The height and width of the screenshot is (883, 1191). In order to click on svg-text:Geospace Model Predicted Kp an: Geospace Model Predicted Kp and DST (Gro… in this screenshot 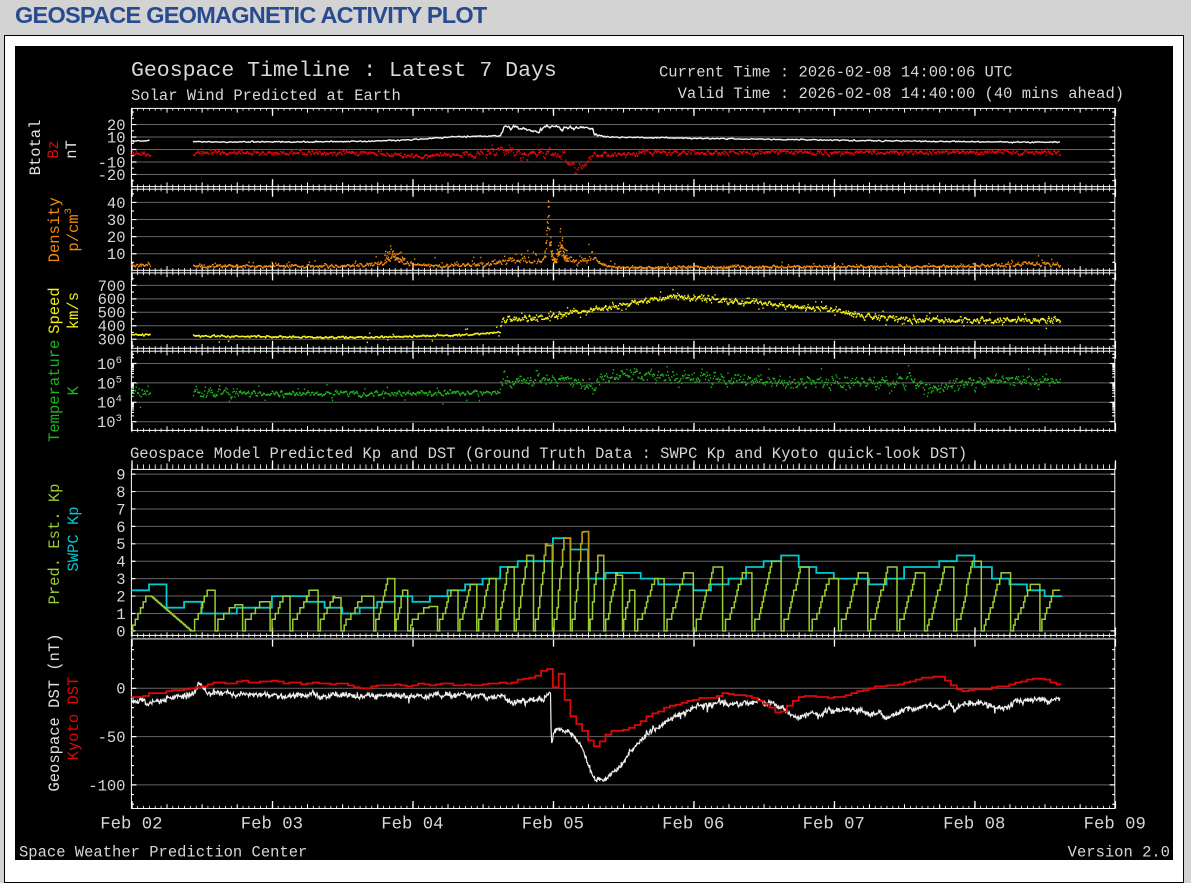, I will do `click(548, 454)`.